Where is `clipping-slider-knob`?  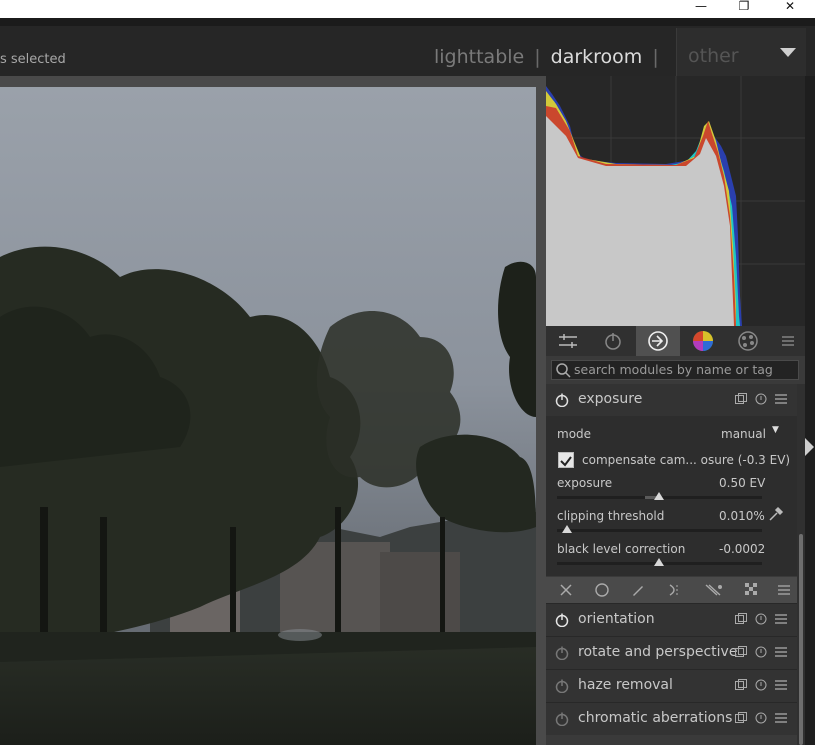 clipping-slider-knob is located at coordinates (567, 529).